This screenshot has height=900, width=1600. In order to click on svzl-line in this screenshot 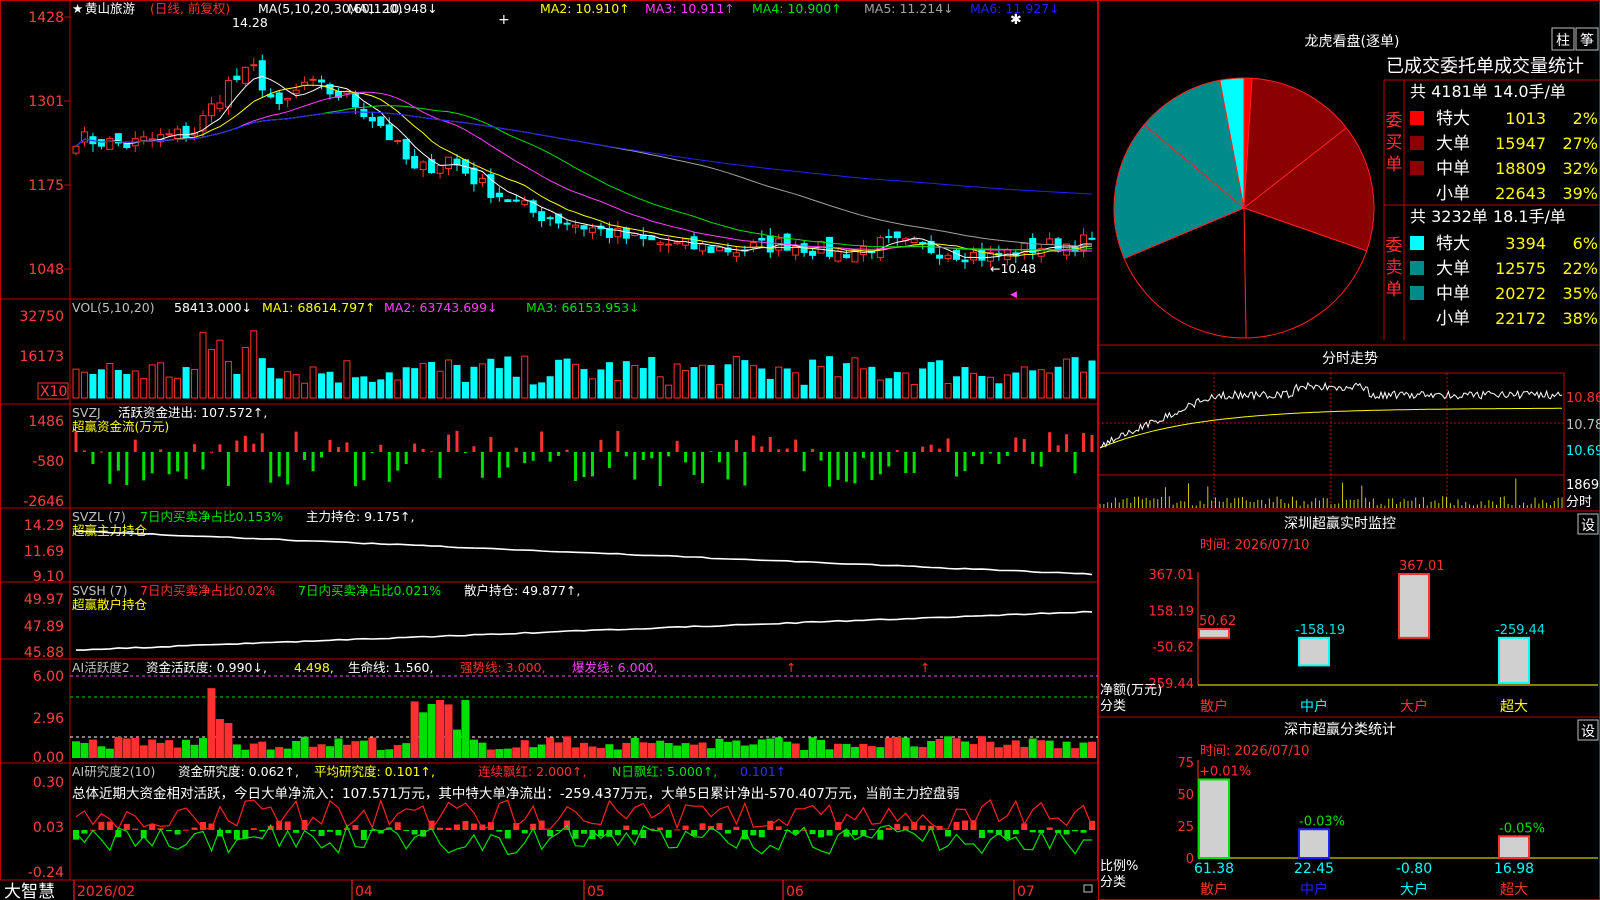, I will do `click(584, 553)`.